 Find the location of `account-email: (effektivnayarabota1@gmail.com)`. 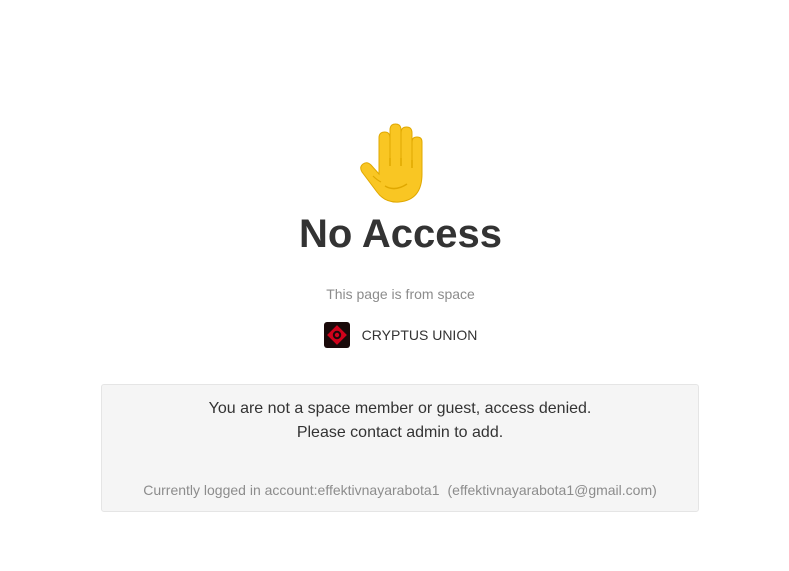

account-email: (effektivnayarabota1@gmail.com) is located at coordinates (552, 490).